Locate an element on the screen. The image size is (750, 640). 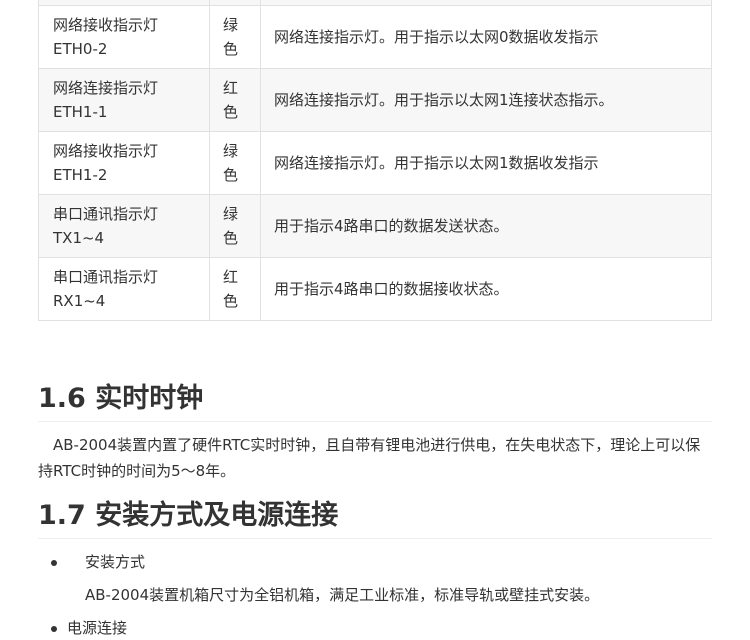
indicator-name-line: RX1~4 is located at coordinates (79, 301).